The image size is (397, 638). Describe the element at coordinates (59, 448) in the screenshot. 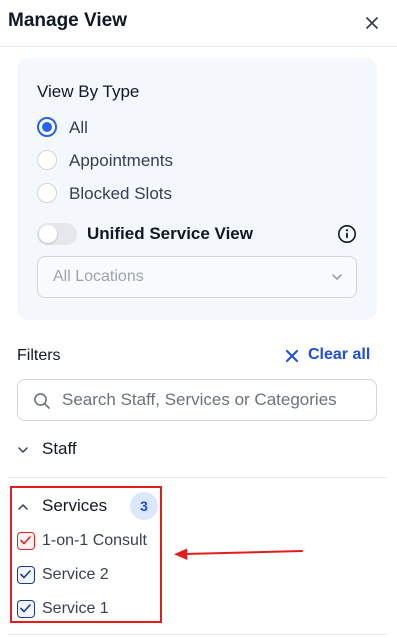

I see `staff-section-label: Staff` at that location.